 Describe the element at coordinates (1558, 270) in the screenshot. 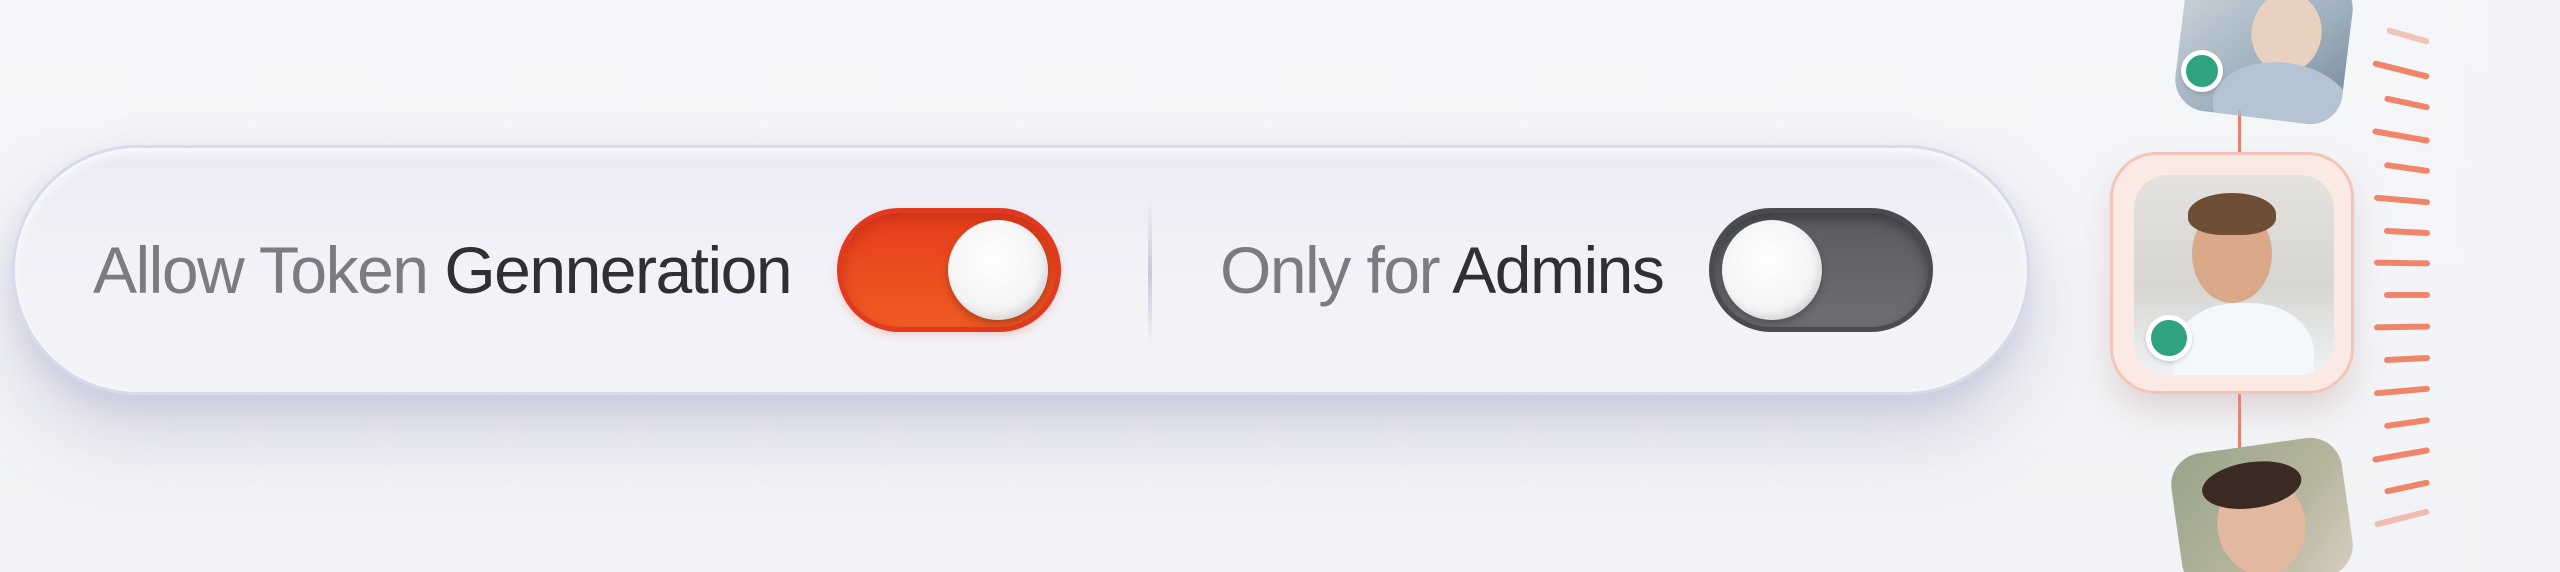

I see `setting-label-part2: Admins` at that location.